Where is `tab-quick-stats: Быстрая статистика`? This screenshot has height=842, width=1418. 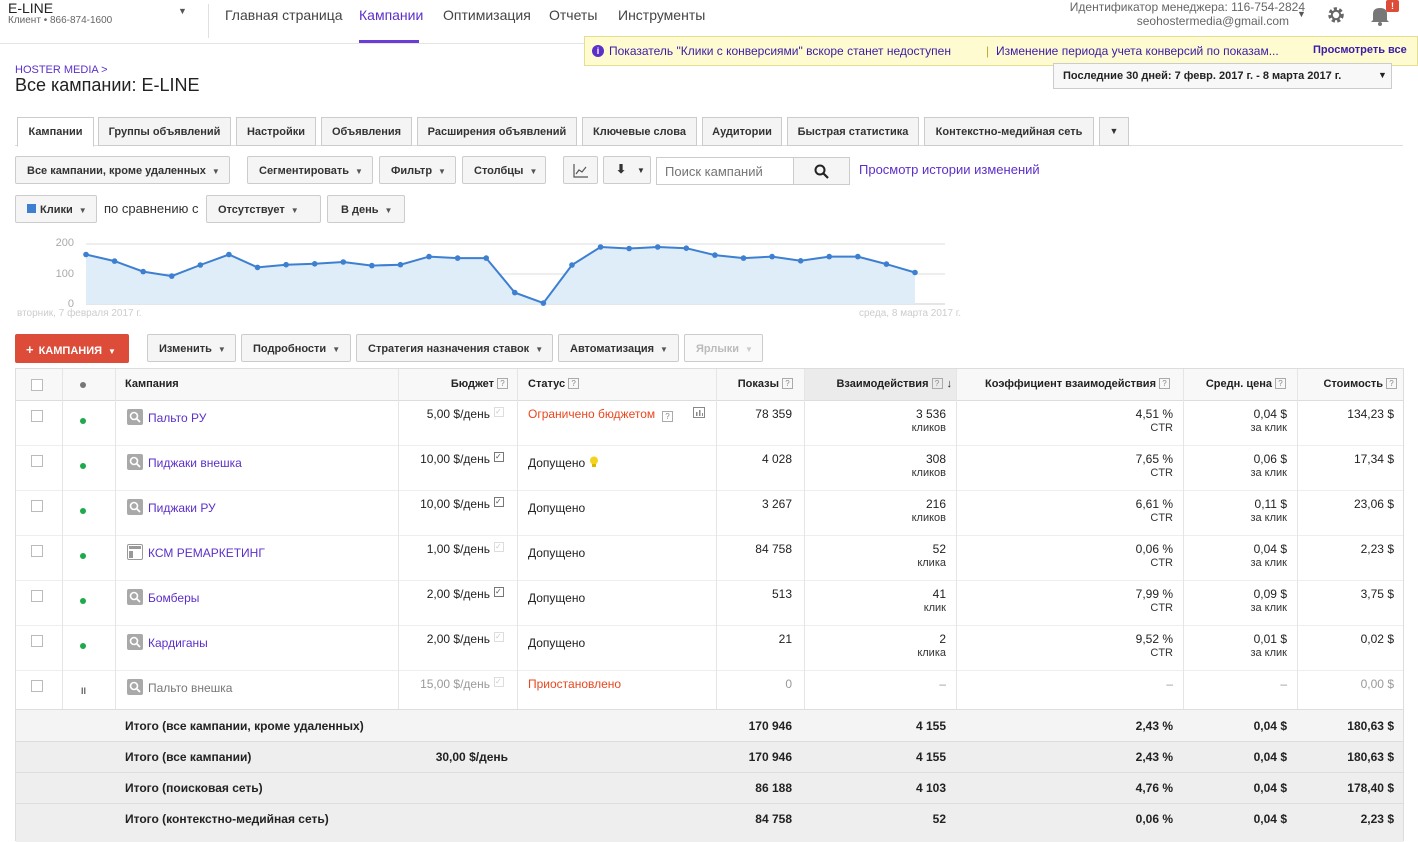
tab-quick-stats: Быстрая статистика is located at coordinates (853, 131).